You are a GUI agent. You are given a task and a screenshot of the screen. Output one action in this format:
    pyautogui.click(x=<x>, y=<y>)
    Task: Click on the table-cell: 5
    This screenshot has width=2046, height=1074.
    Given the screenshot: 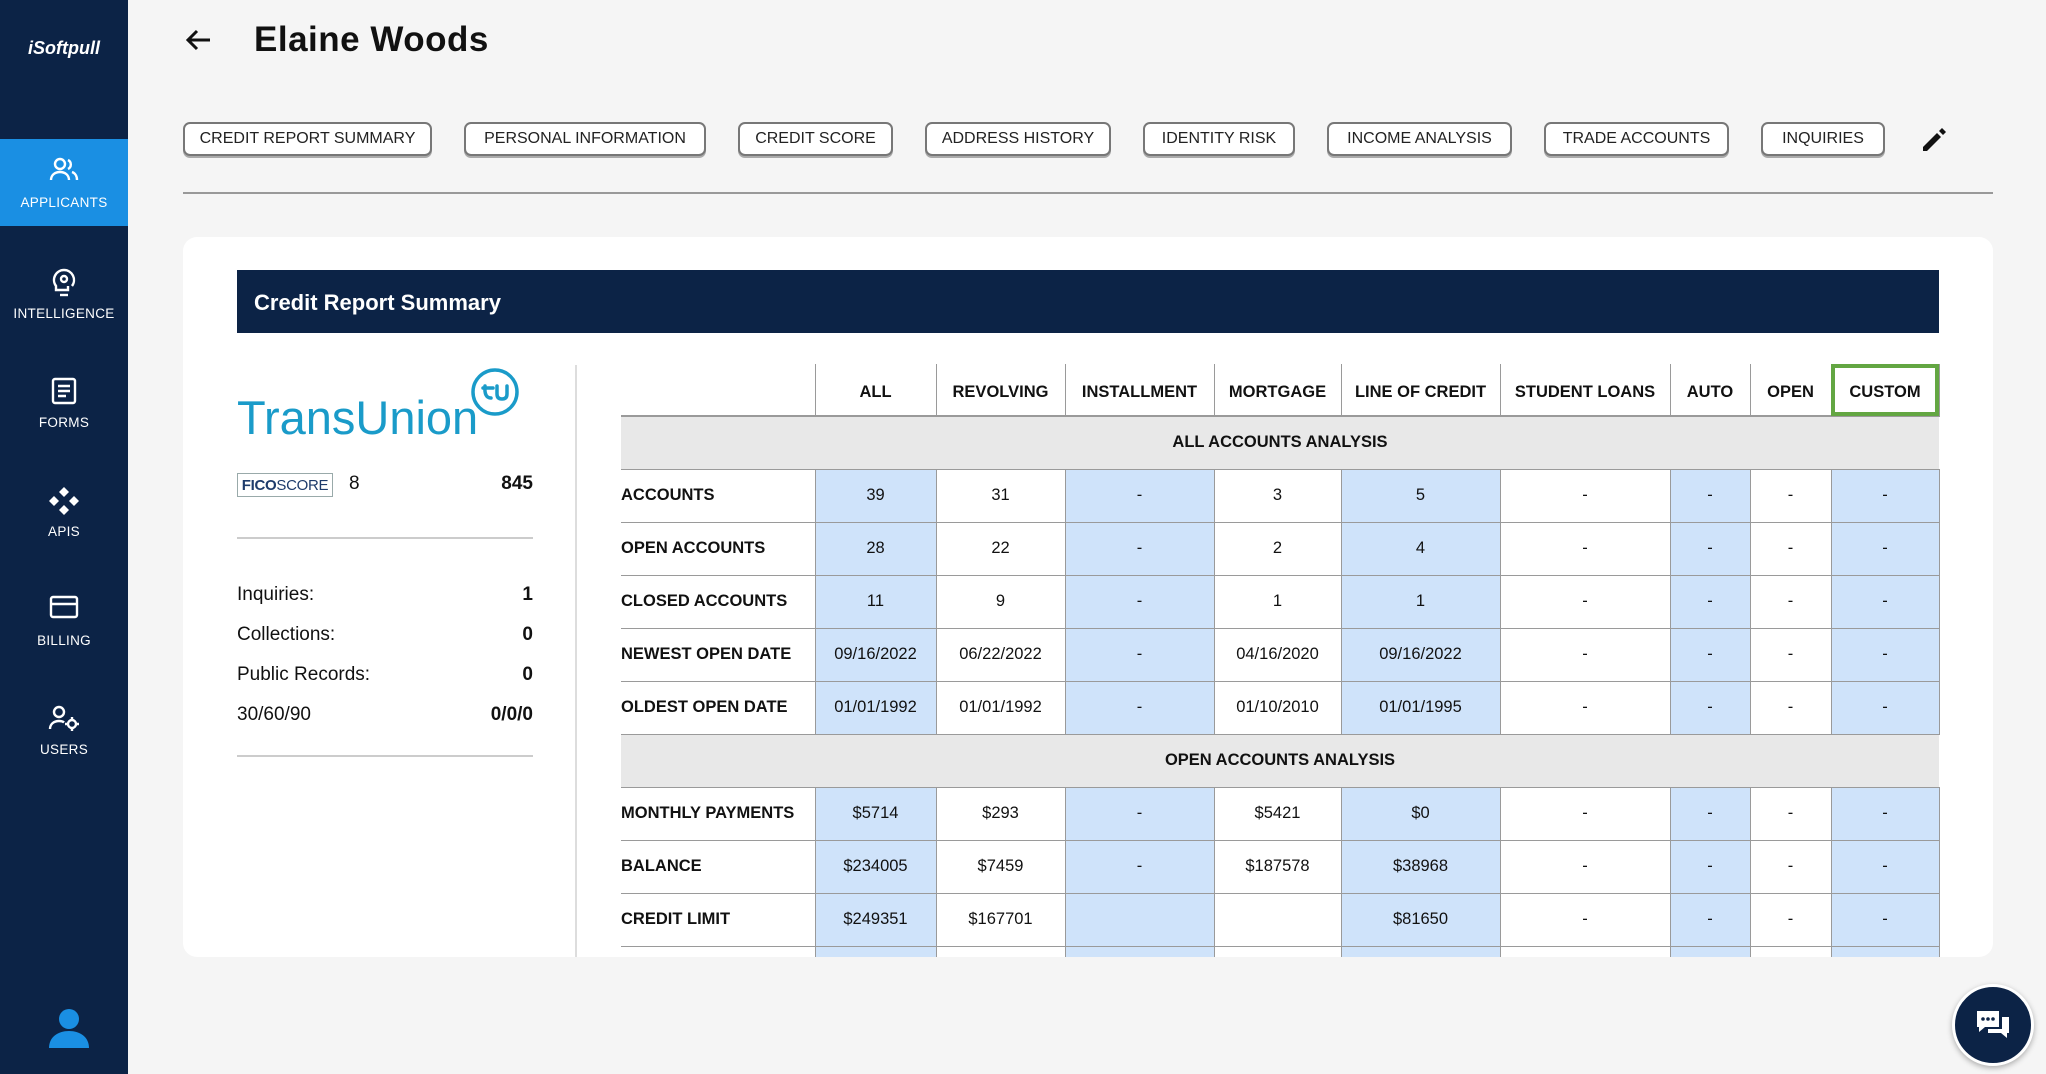 What is the action you would take?
    pyautogui.click(x=1421, y=496)
    